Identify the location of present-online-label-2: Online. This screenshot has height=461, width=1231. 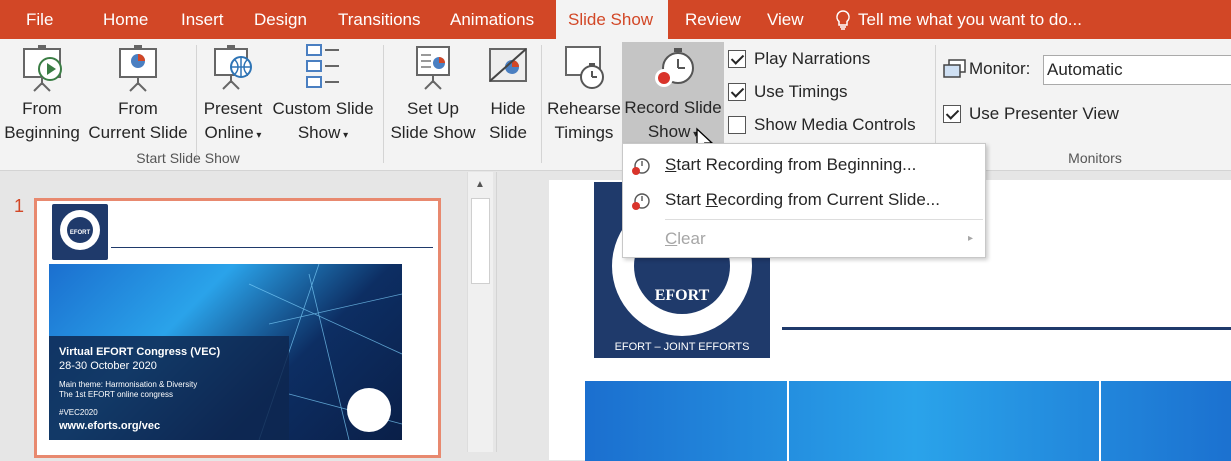
(229, 132).